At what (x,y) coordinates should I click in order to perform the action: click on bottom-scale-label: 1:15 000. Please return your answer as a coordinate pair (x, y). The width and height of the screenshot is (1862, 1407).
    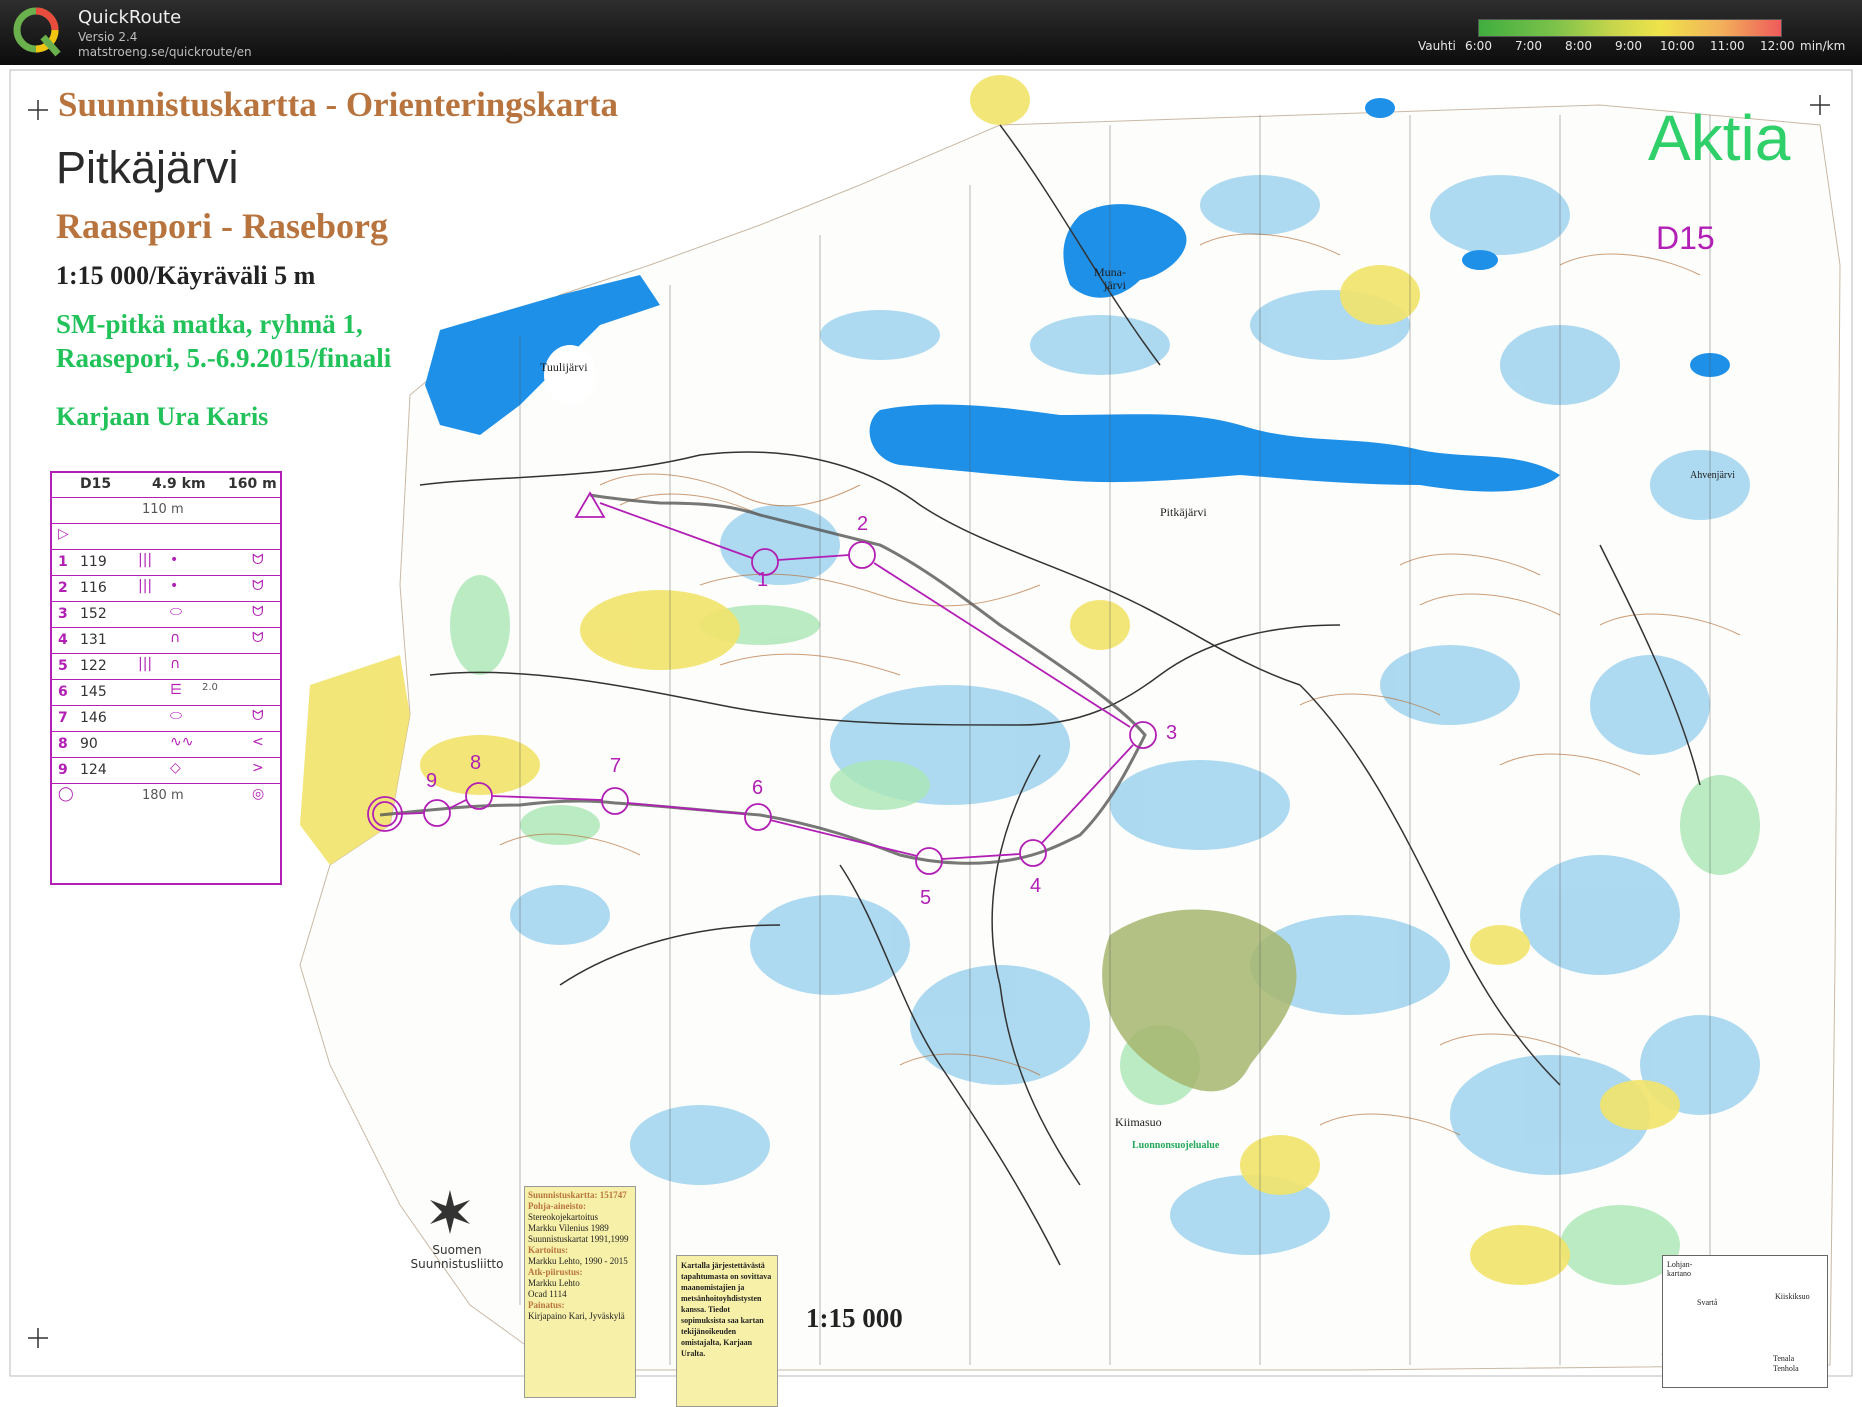
    Looking at the image, I should click on (854, 1318).